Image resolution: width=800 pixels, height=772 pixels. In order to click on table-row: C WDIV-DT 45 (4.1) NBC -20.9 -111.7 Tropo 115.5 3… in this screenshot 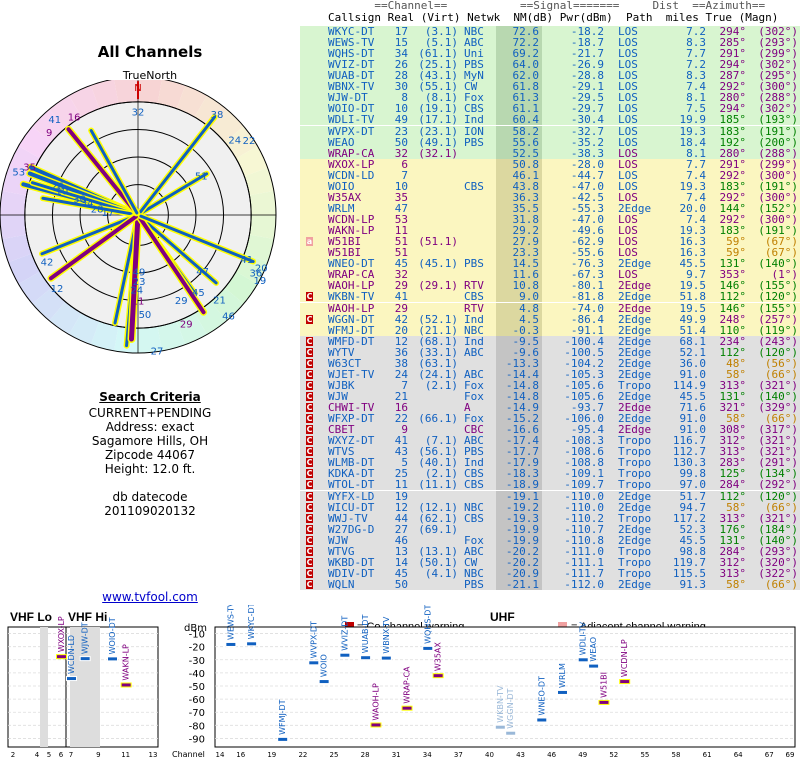, I will do `click(550, 573)`.